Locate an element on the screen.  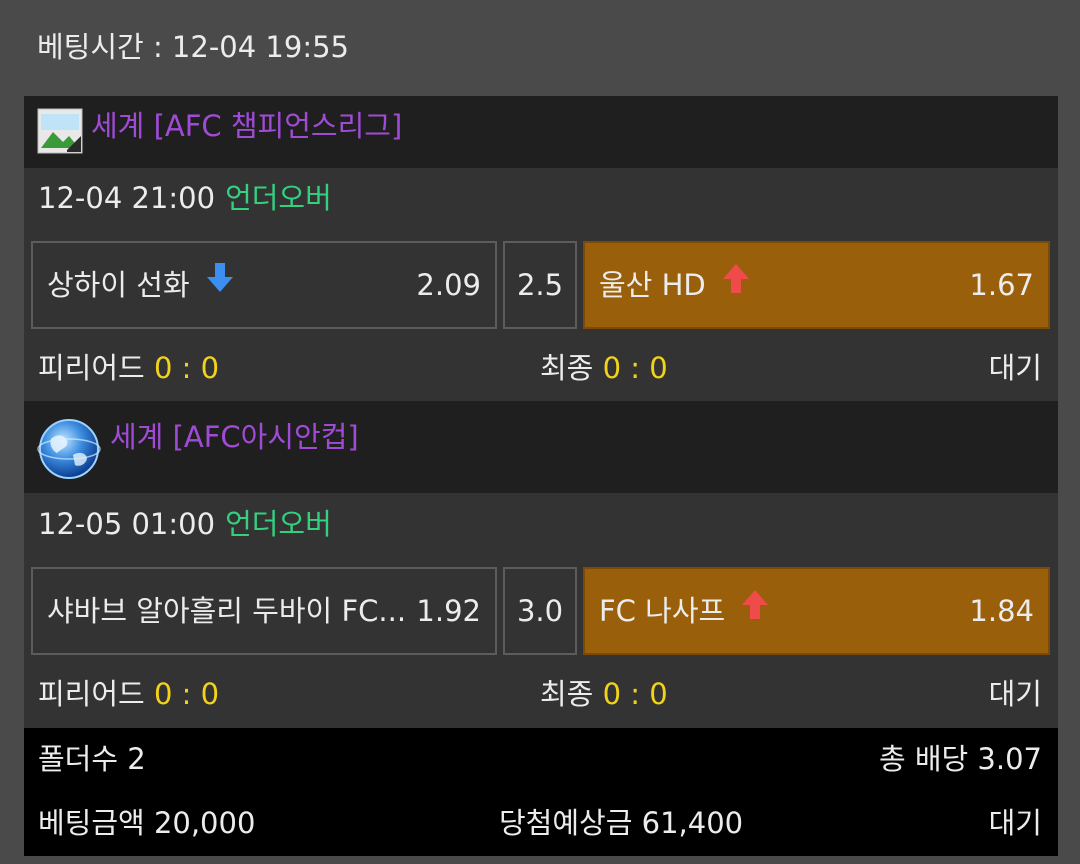
folder-count: 폴더수 2 is located at coordinates (92, 759).